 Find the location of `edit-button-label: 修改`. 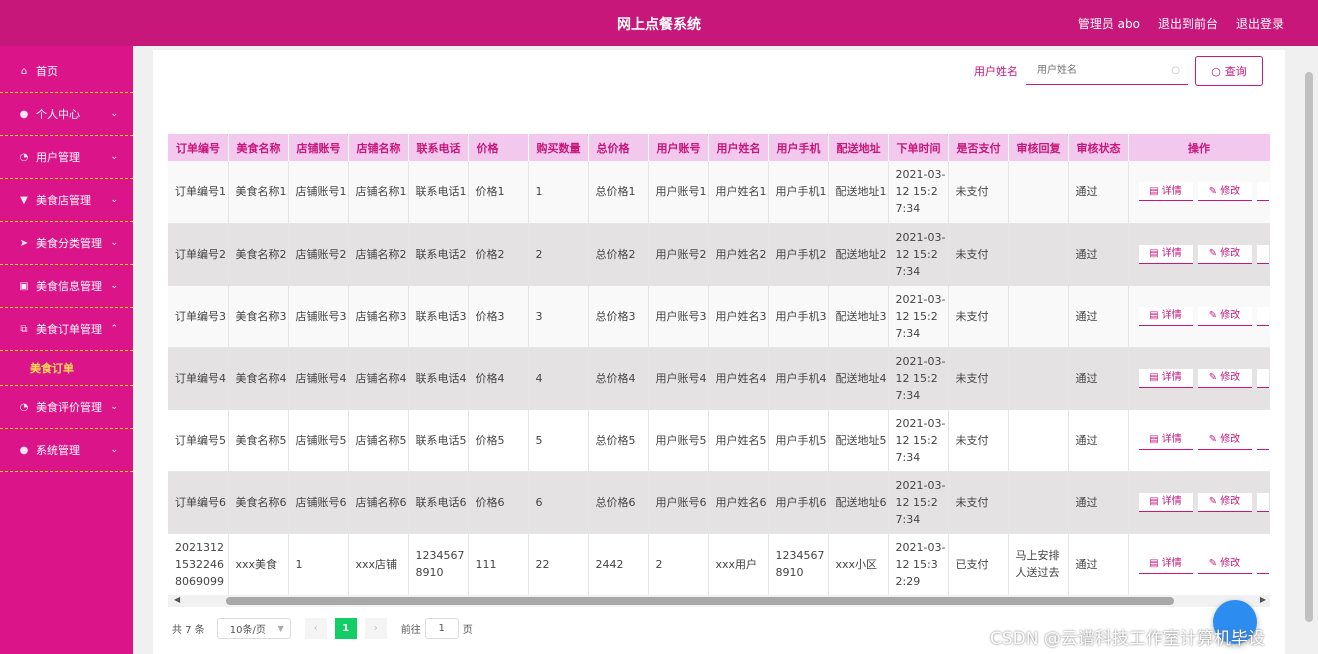

edit-button-label: 修改 is located at coordinates (1230, 253).